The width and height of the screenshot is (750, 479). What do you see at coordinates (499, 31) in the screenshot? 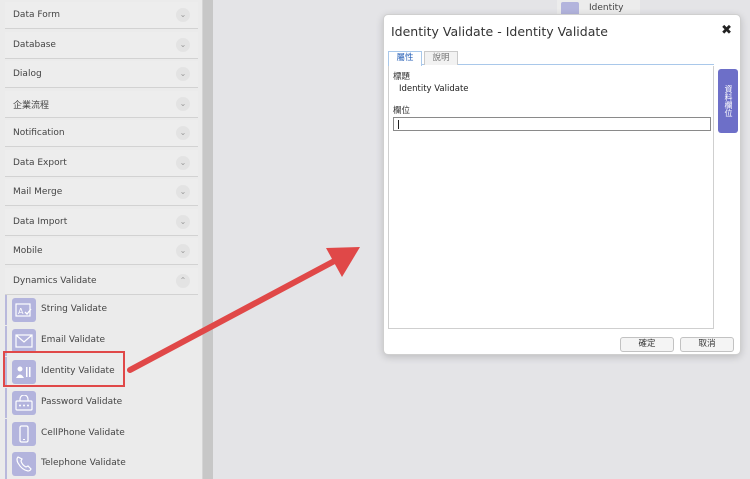
I see `dialog-title: Identity Validate - Identity Validate` at bounding box center [499, 31].